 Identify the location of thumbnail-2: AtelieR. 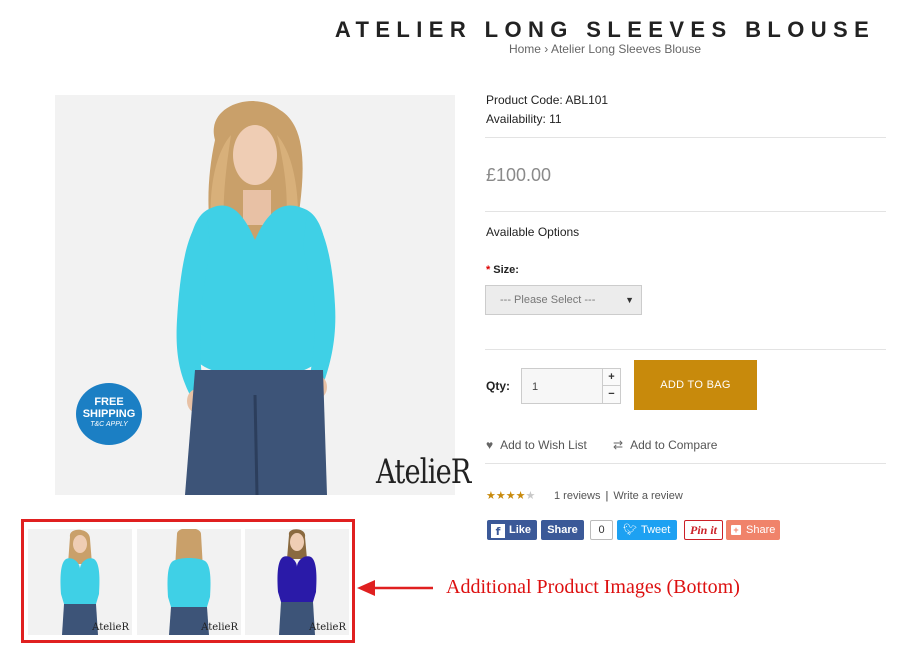
(189, 582).